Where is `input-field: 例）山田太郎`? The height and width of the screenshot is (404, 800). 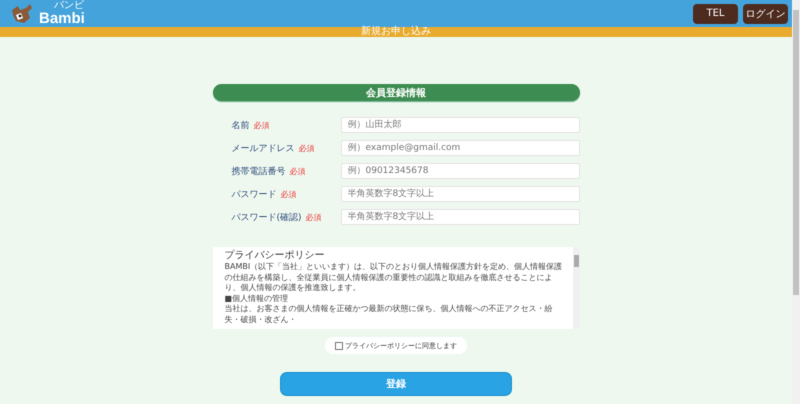
input-field: 例）山田太郎 is located at coordinates (460, 125).